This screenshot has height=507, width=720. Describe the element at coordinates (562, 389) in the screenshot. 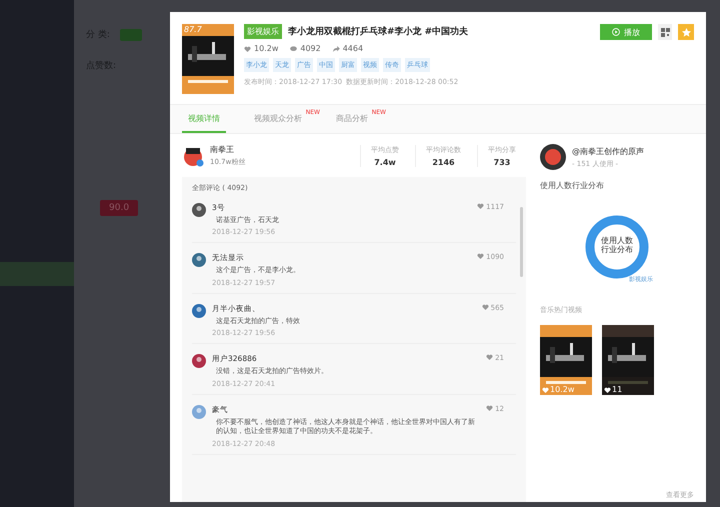

I see `video-likes: 10.2w` at that location.